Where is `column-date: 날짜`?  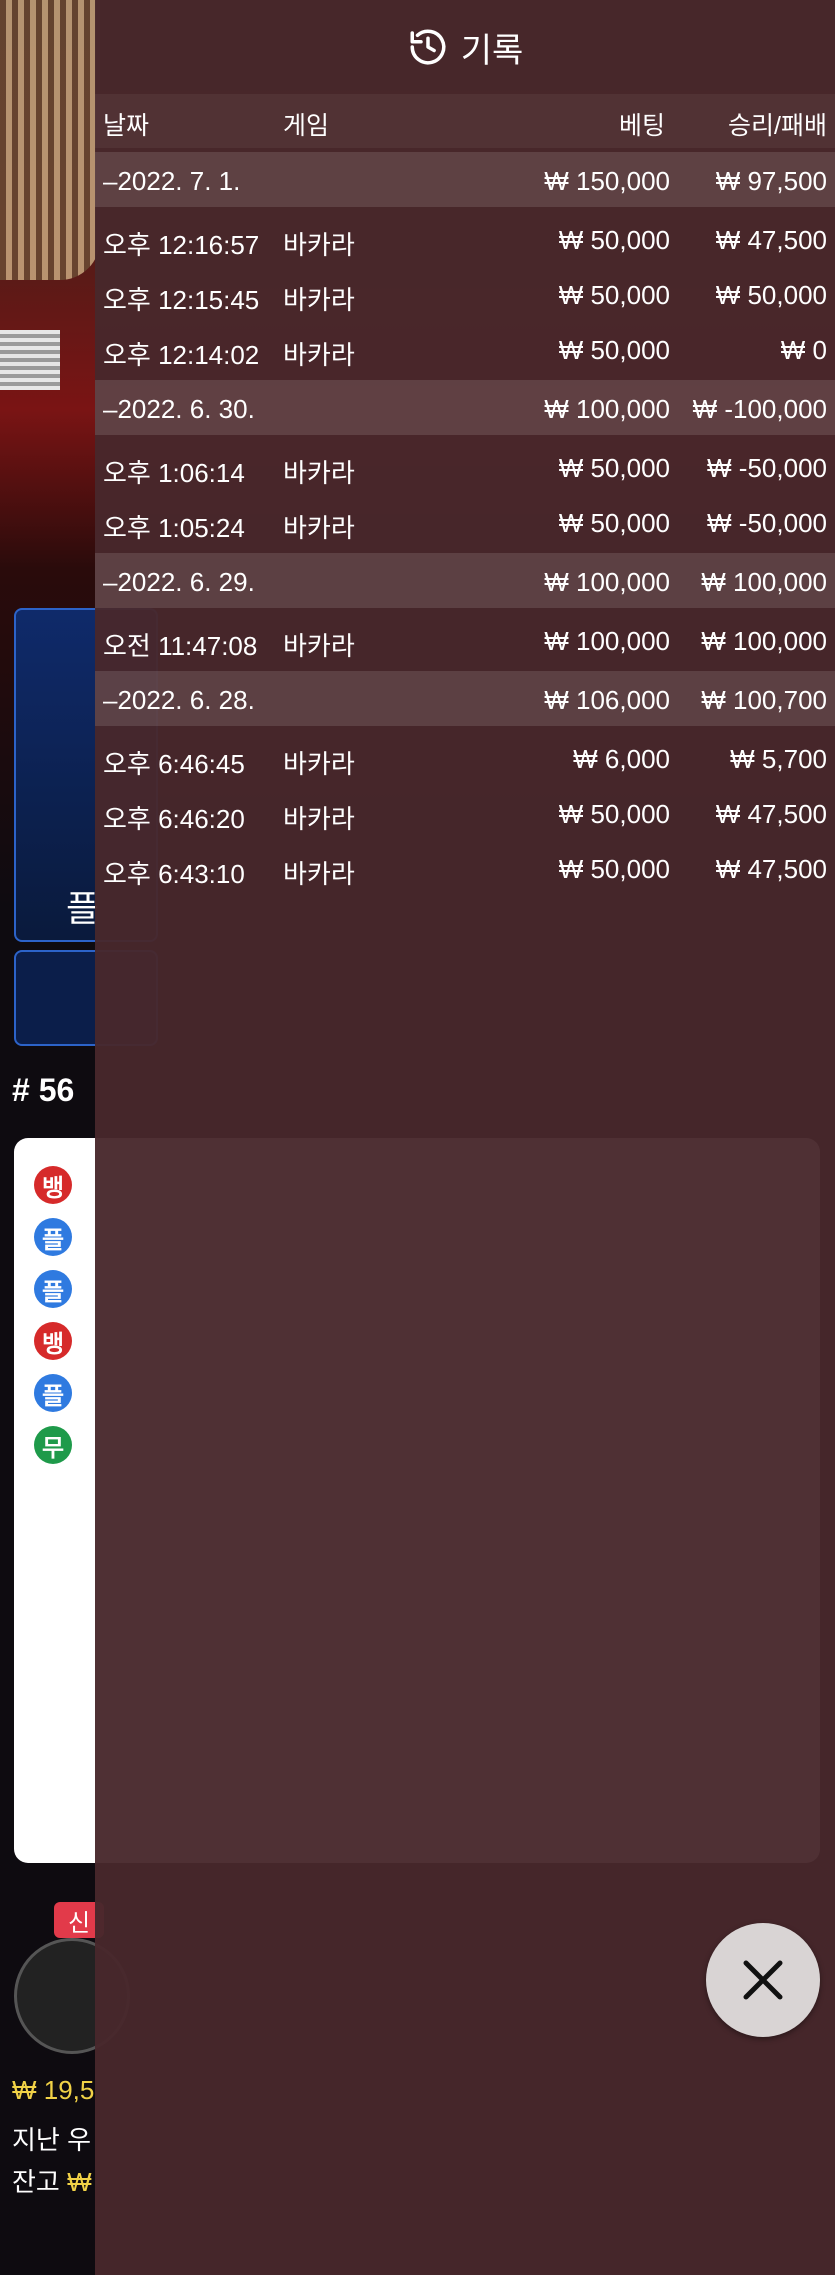
column-date: 날짜 is located at coordinates (126, 126).